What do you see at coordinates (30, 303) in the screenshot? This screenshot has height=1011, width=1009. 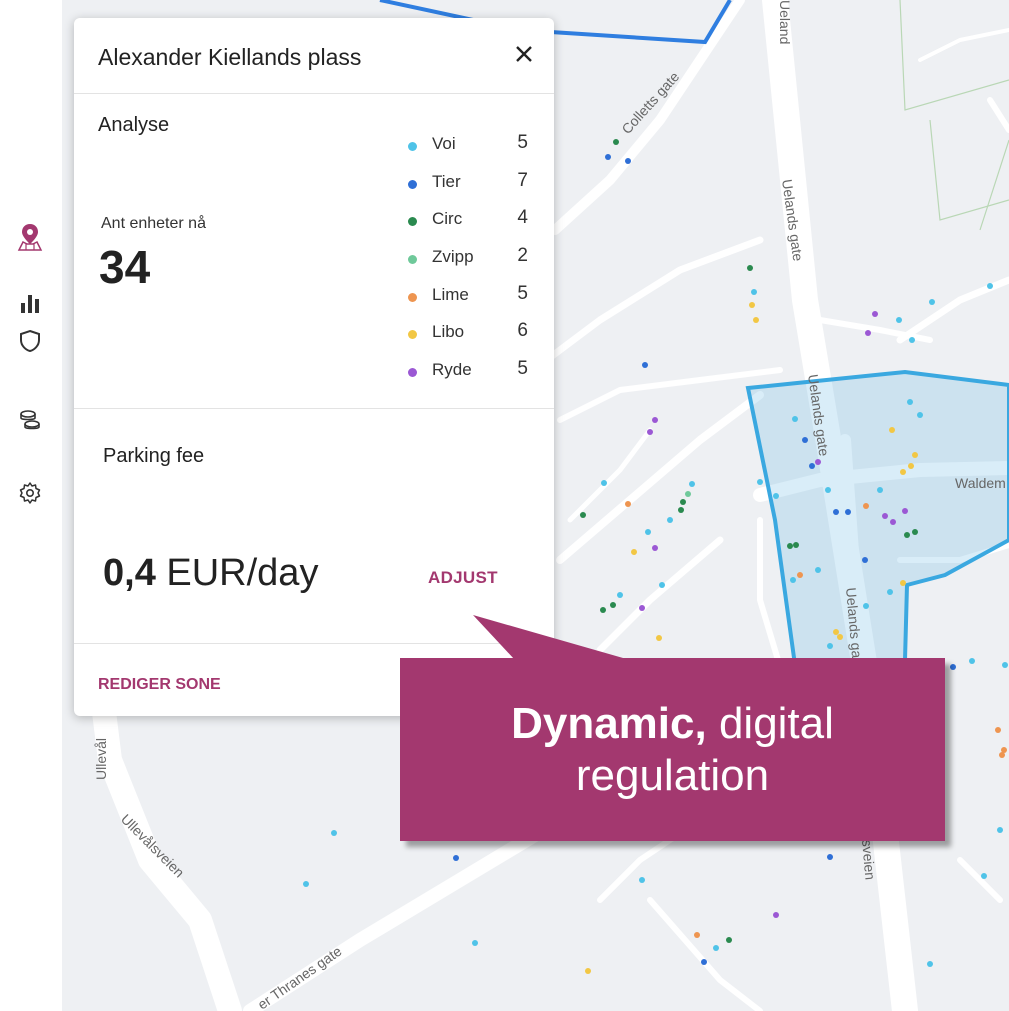 I see `bar-chart-icon` at bounding box center [30, 303].